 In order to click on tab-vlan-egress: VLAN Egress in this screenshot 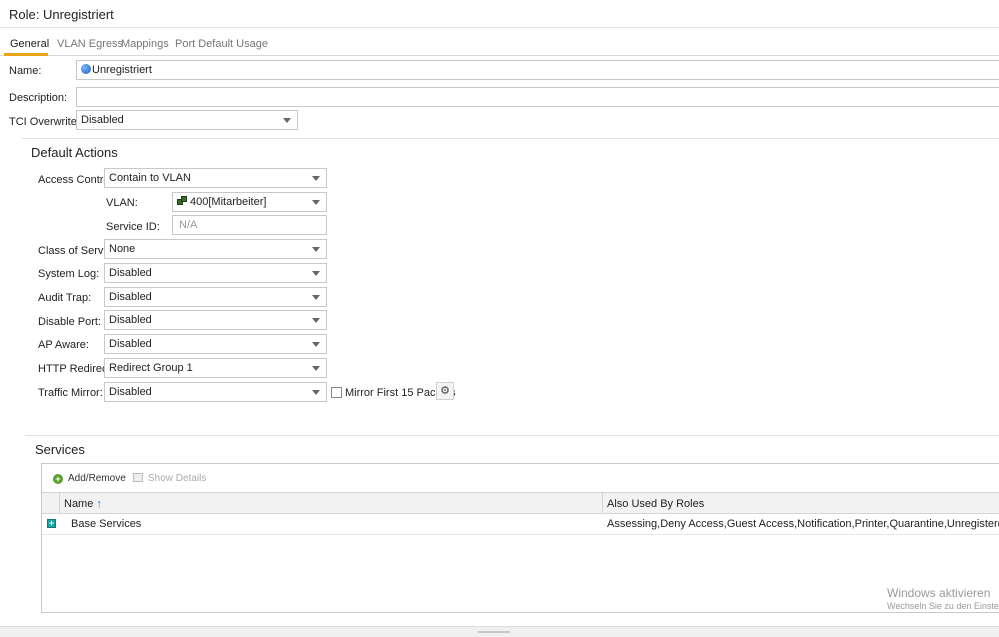, I will do `click(90, 44)`.